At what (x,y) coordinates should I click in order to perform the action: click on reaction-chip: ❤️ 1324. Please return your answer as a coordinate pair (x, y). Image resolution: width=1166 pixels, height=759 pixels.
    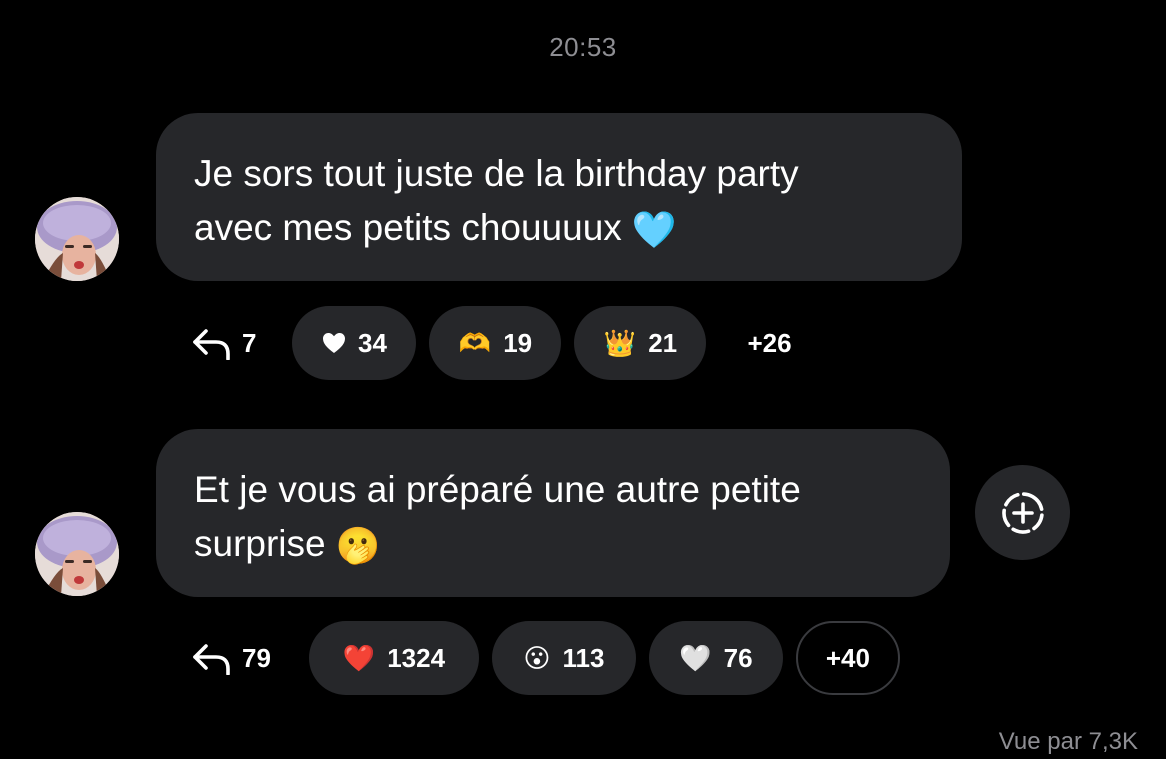
    Looking at the image, I should click on (393, 658).